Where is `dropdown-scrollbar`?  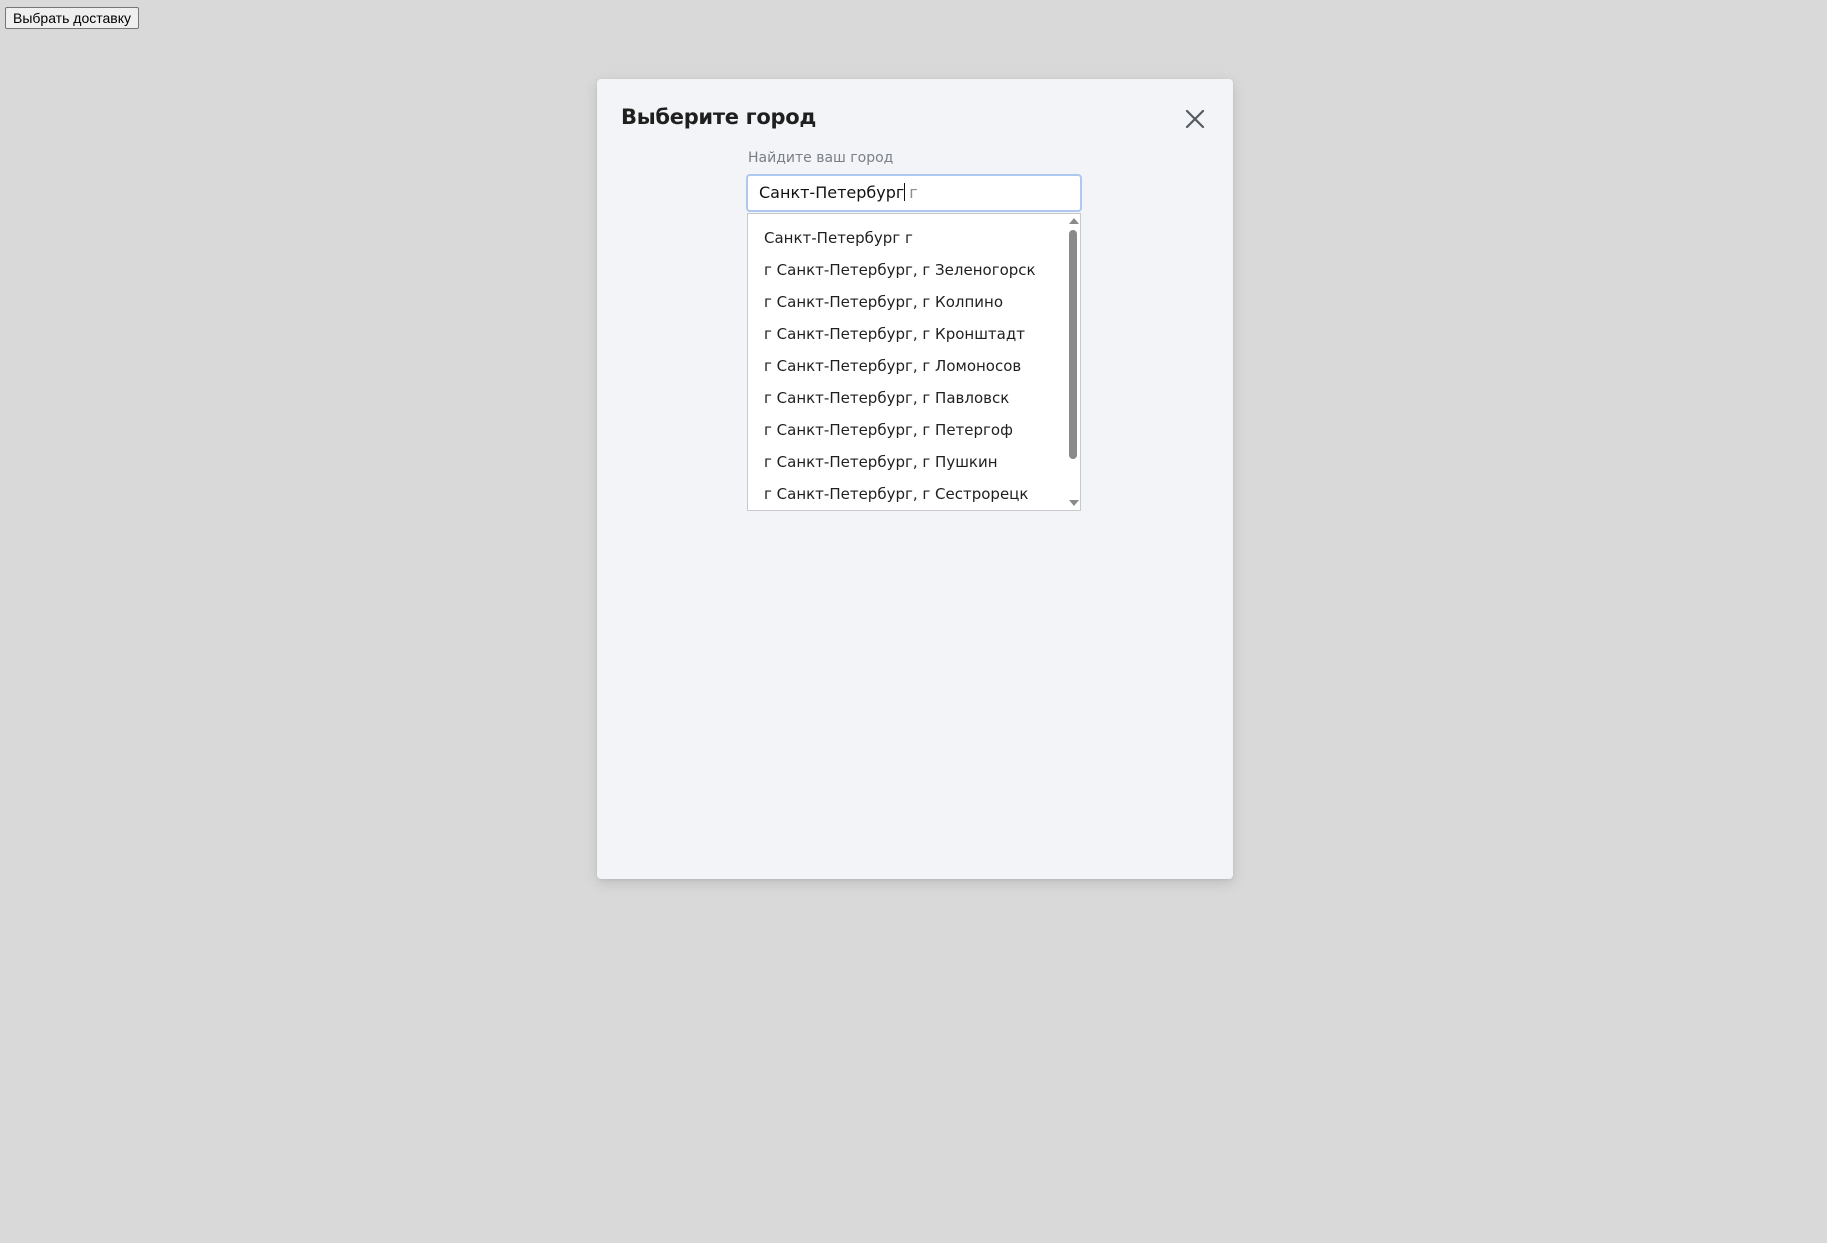 dropdown-scrollbar is located at coordinates (1073, 362).